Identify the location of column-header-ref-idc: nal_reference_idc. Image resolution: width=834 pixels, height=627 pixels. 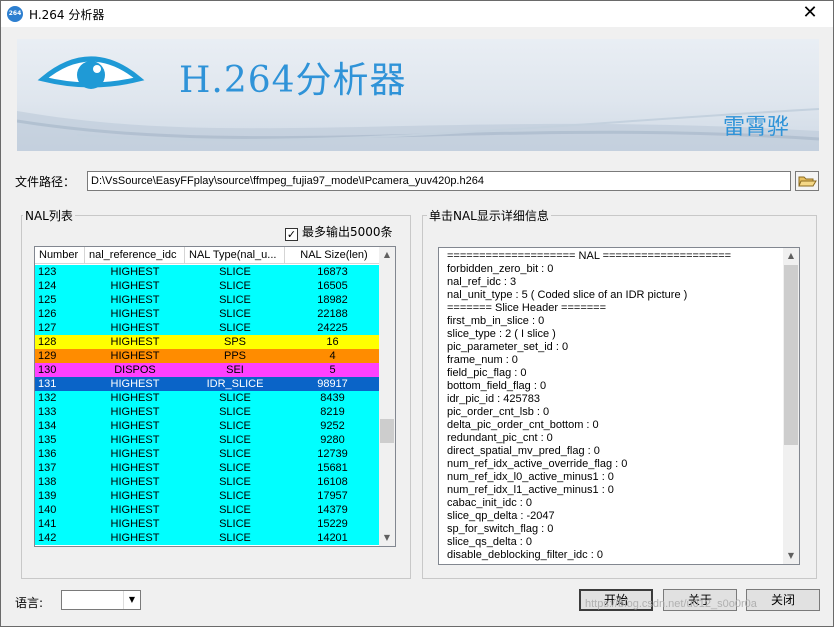
(135, 255).